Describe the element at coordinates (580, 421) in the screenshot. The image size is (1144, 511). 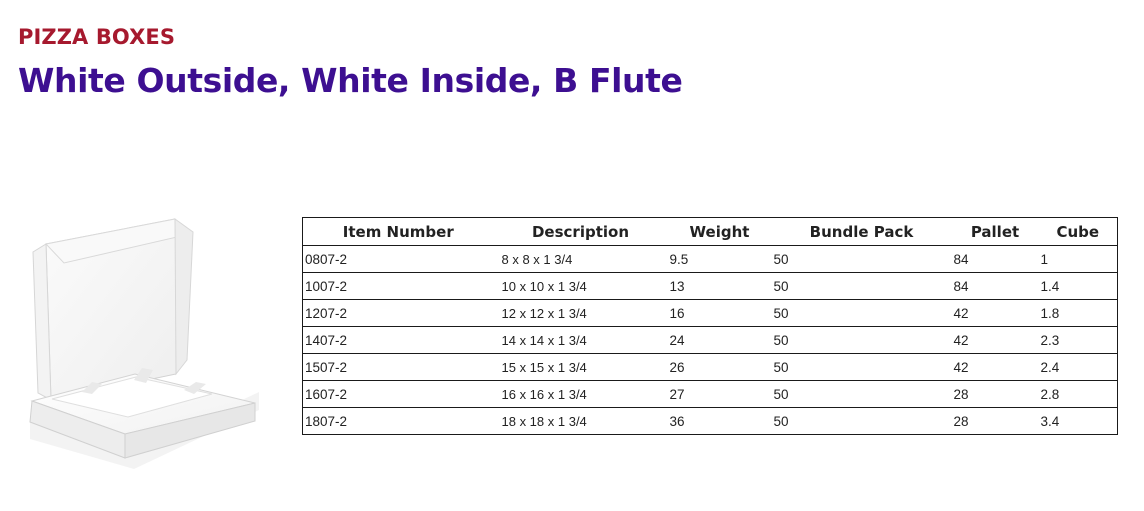
I see `description-cell: 18 x 18 x 1 3/4` at that location.